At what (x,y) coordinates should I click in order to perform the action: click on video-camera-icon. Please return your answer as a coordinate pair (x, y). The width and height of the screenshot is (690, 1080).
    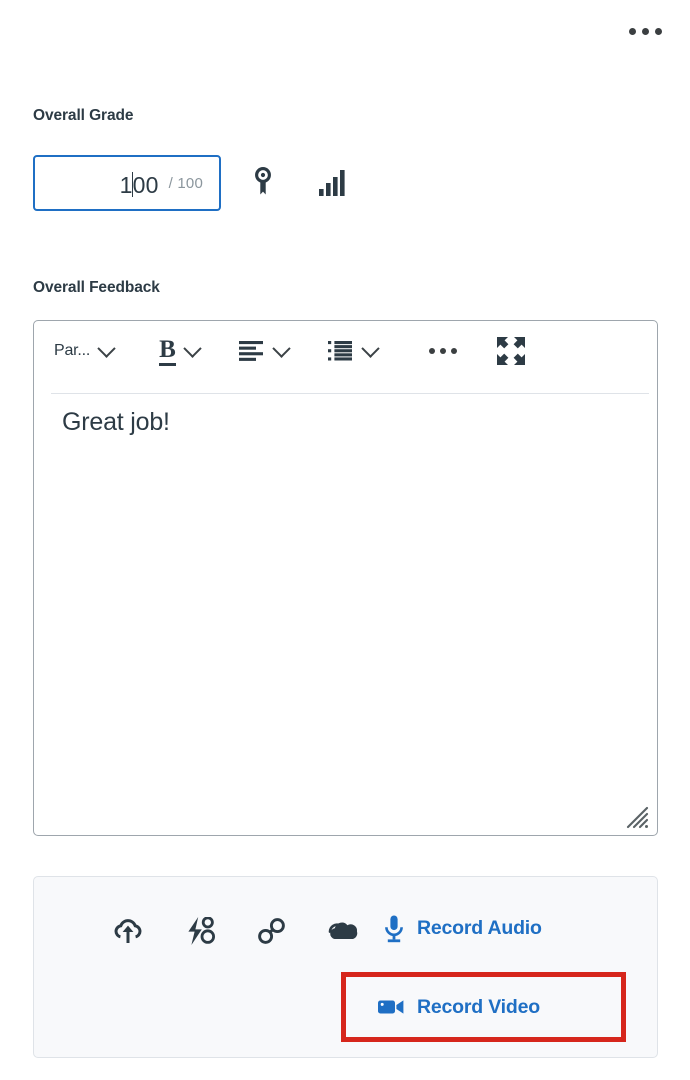
    Looking at the image, I should click on (391, 1007).